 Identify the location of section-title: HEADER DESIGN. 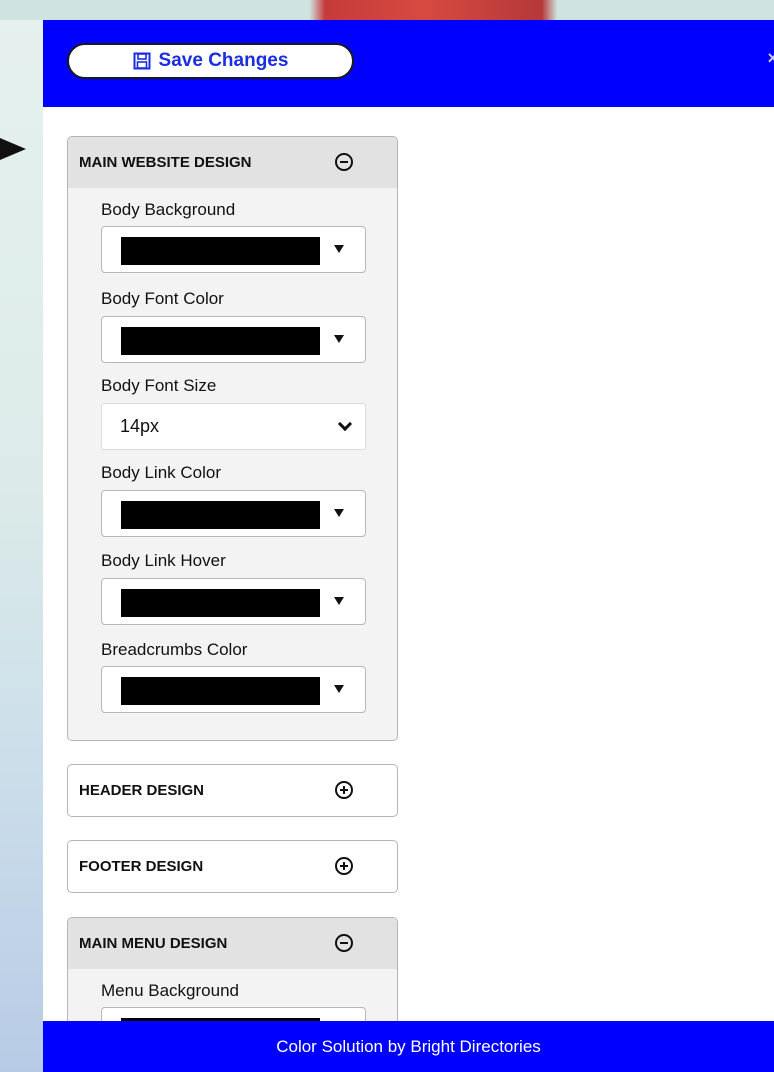
(142, 790).